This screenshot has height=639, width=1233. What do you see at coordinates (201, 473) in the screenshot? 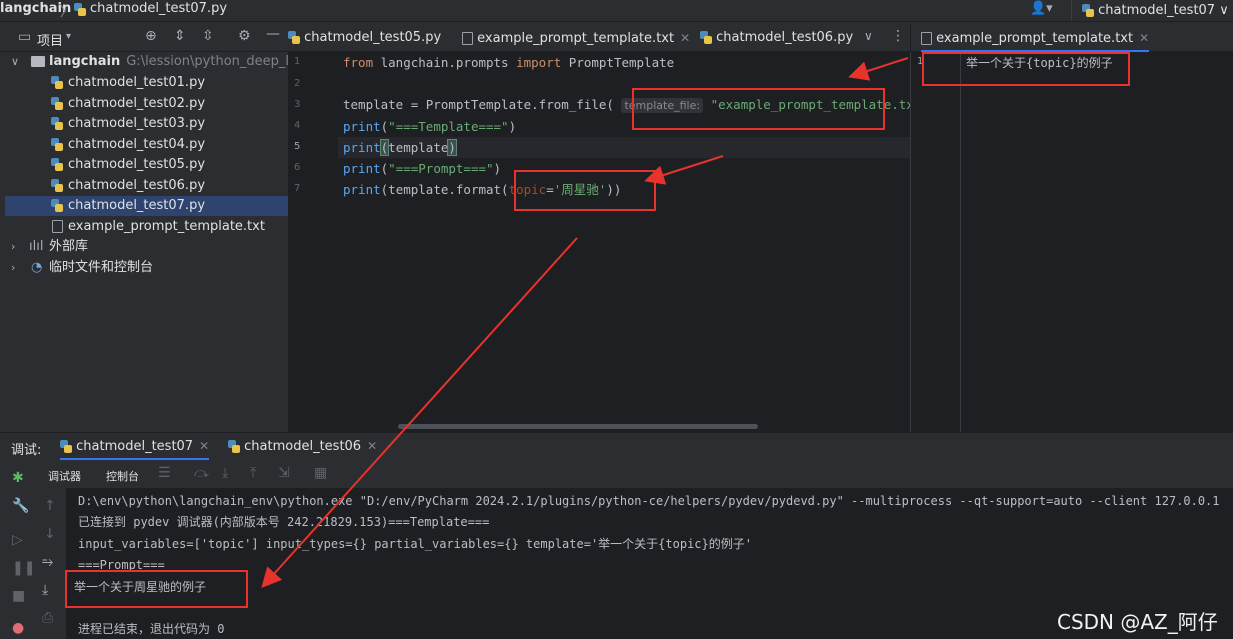
I see `step-over-icon: ⤼` at bounding box center [201, 473].